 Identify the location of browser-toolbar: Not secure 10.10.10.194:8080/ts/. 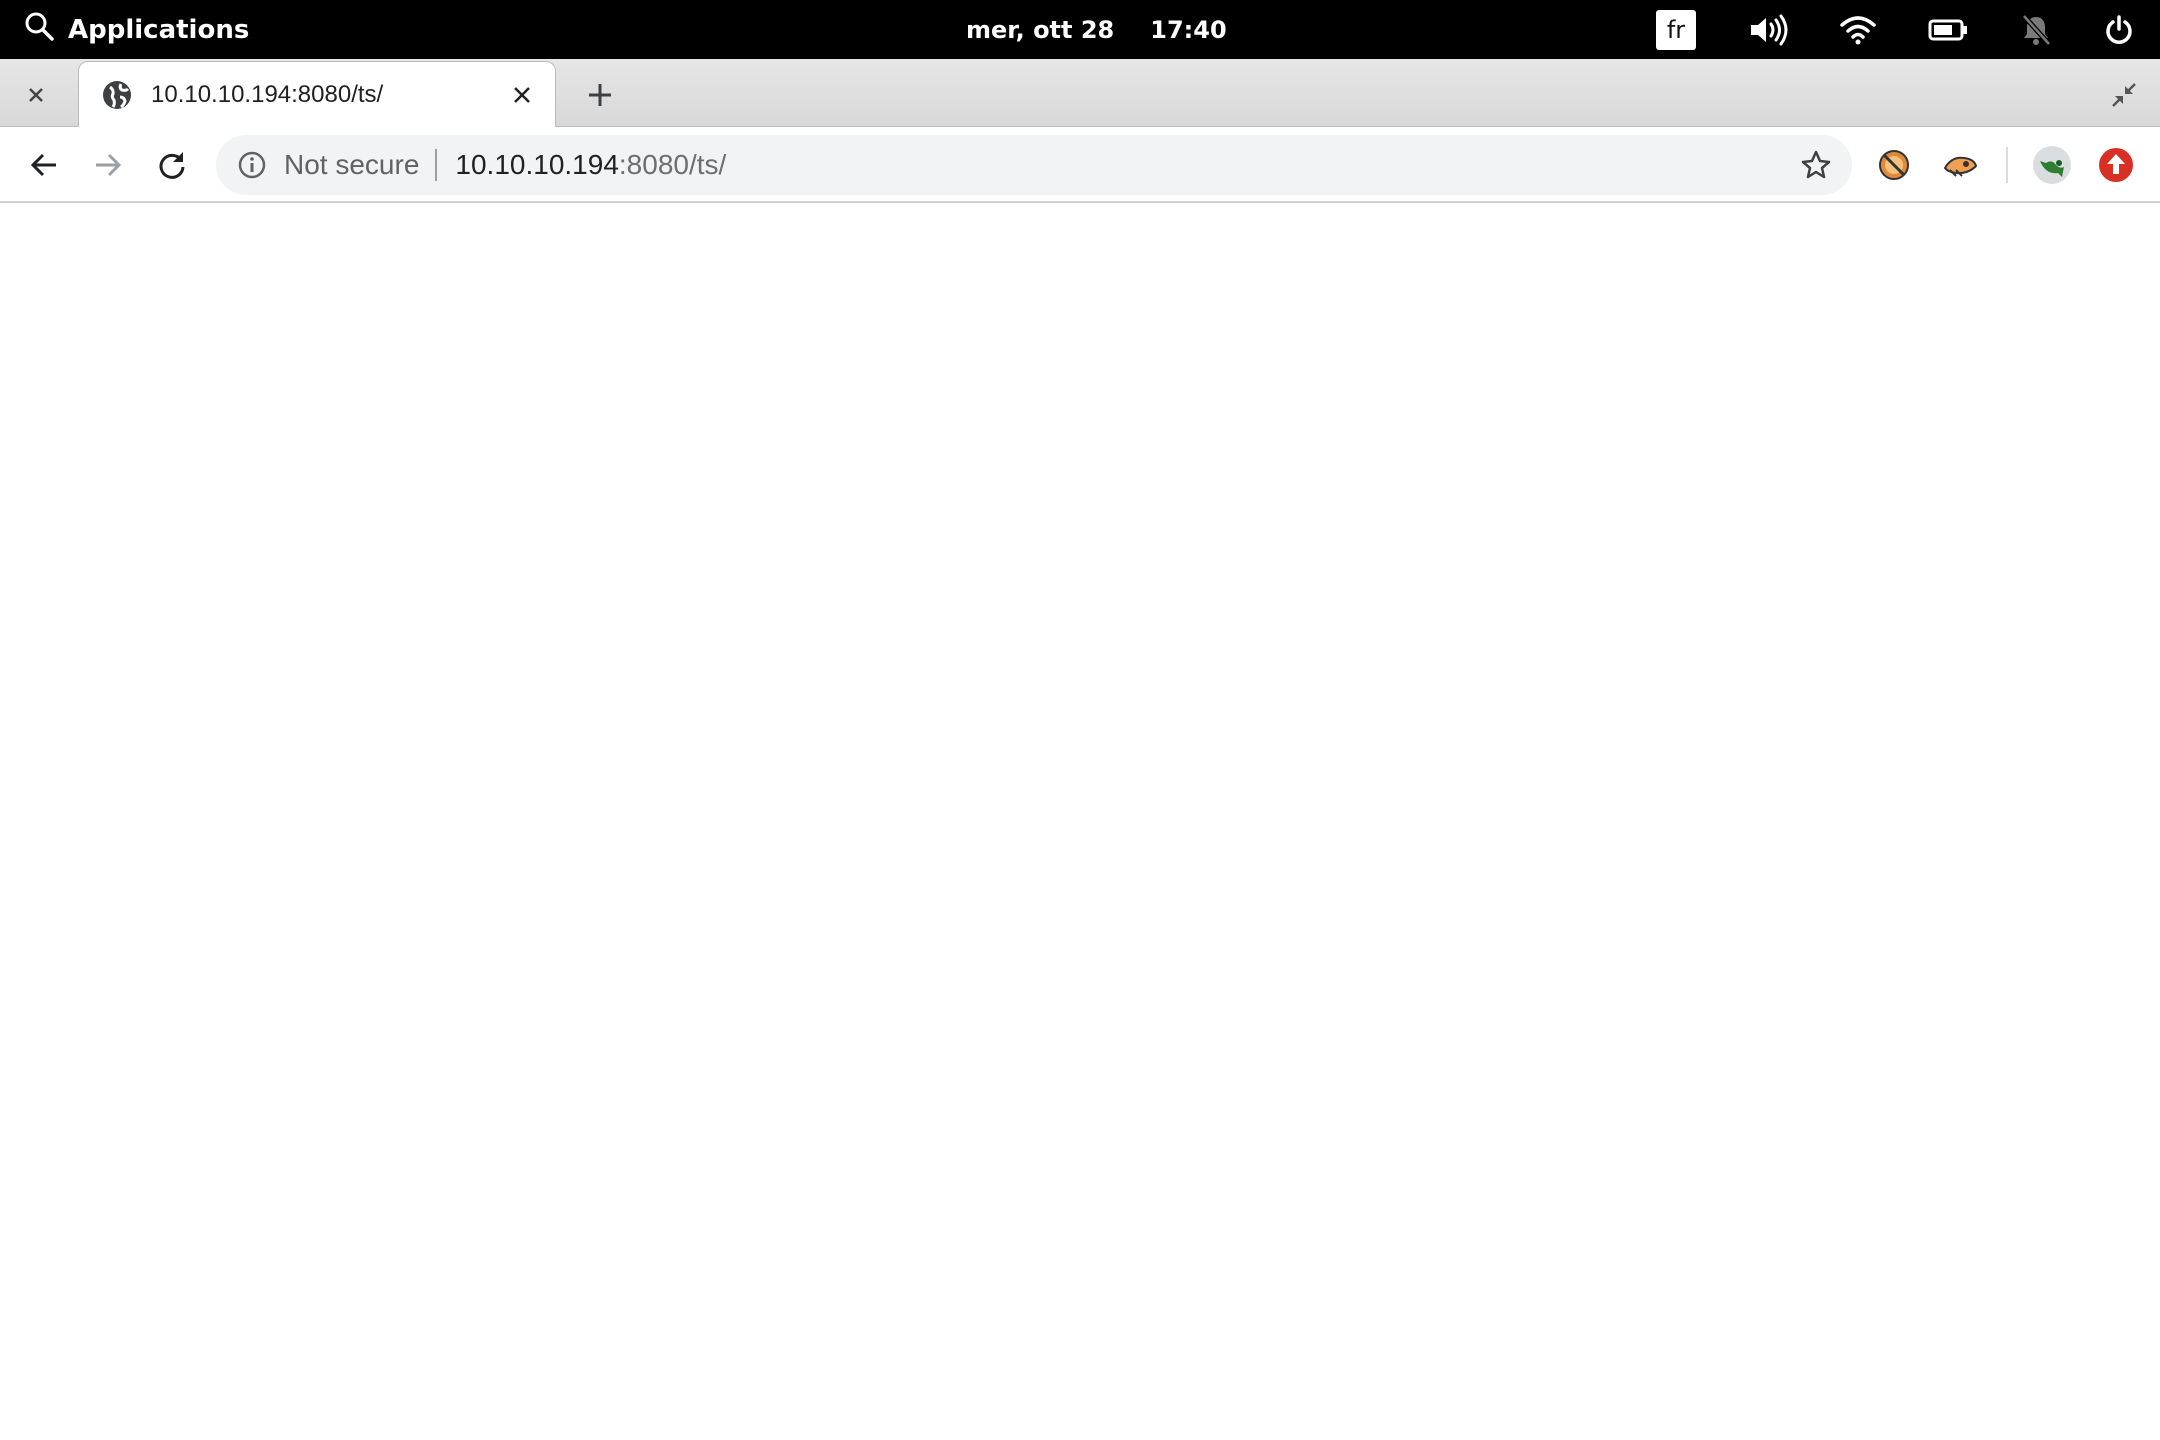
(1080, 165).